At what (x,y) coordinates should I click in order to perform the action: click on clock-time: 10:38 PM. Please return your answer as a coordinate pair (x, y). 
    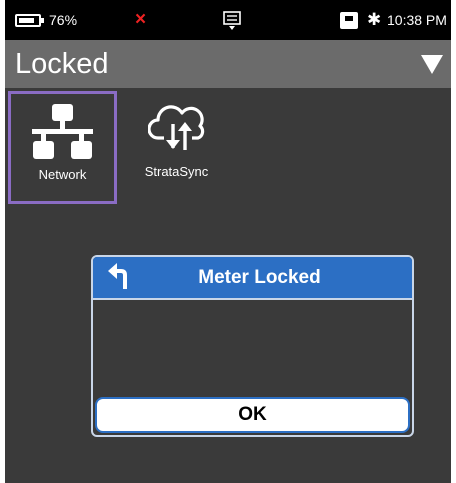
    Looking at the image, I should click on (417, 20).